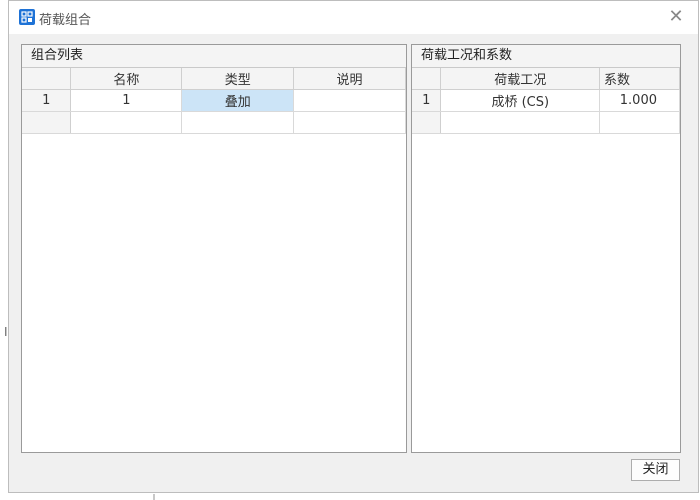 The height and width of the screenshot is (500, 700). What do you see at coordinates (639, 122) in the screenshot?
I see `cell-factor` at bounding box center [639, 122].